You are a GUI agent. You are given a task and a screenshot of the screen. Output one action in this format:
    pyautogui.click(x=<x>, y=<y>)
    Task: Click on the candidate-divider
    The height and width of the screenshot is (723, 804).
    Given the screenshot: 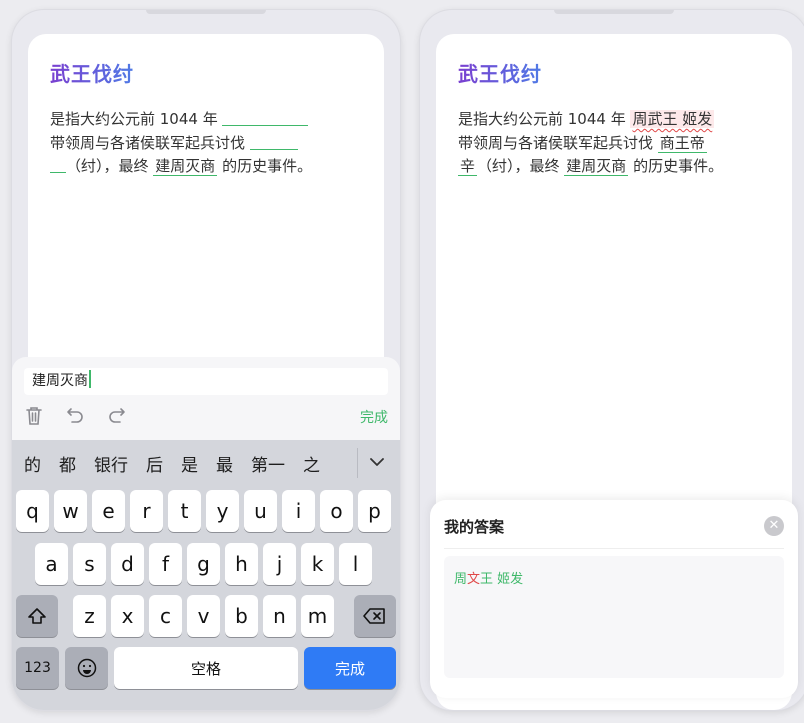 What is the action you would take?
    pyautogui.click(x=357, y=463)
    